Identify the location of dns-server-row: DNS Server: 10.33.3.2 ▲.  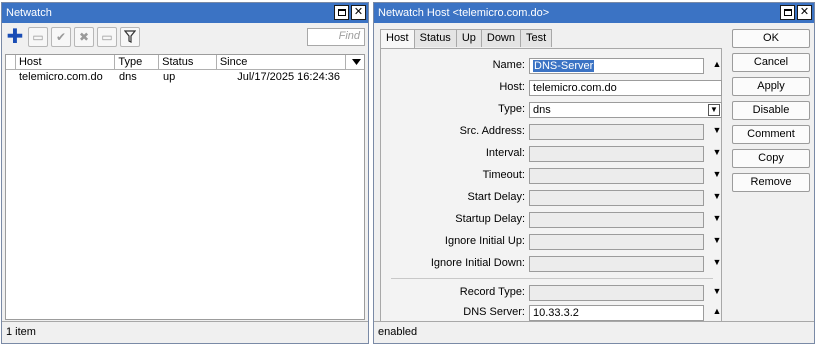
(551, 313).